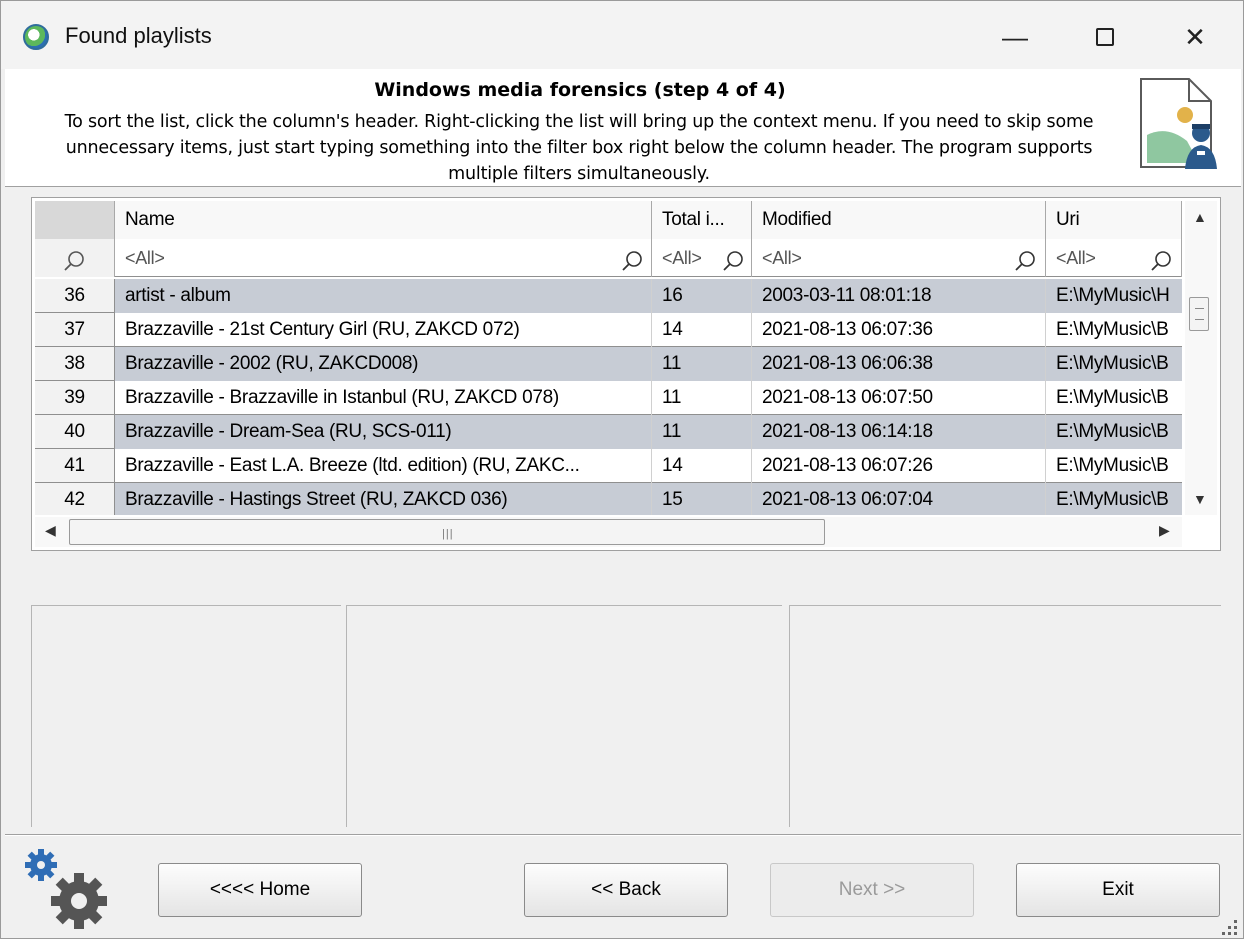  I want to click on cell-modified: 2021-08-13 06:07:04, so click(899, 499).